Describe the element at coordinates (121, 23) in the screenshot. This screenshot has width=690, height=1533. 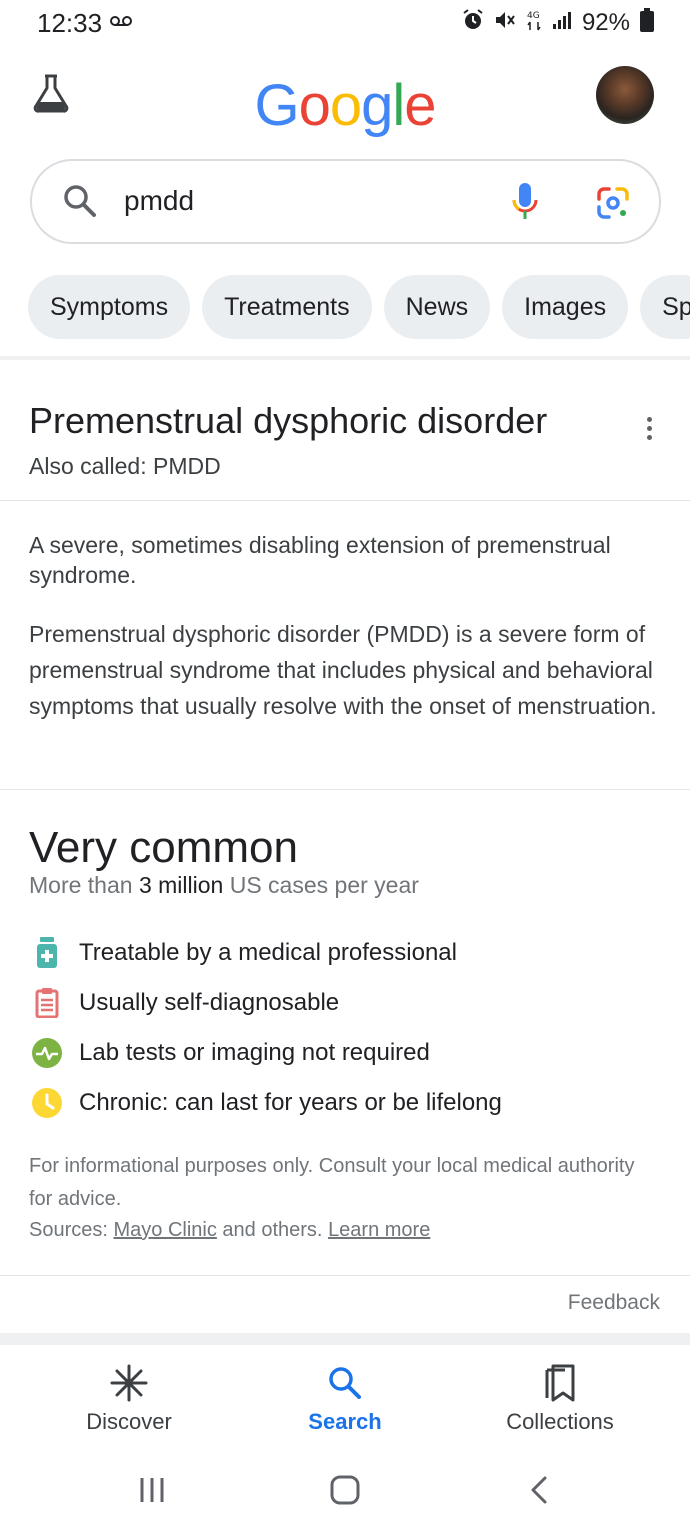
I see `voicemail-icon` at that location.